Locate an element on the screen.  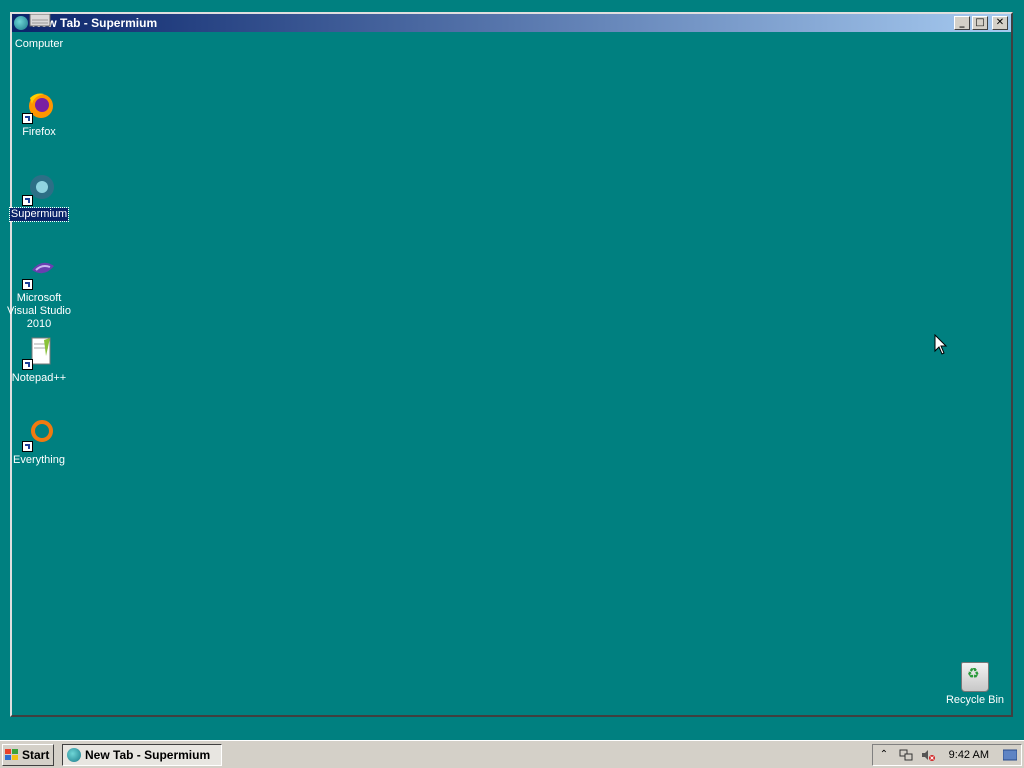
computer-icon is located at coordinates (39, 24).